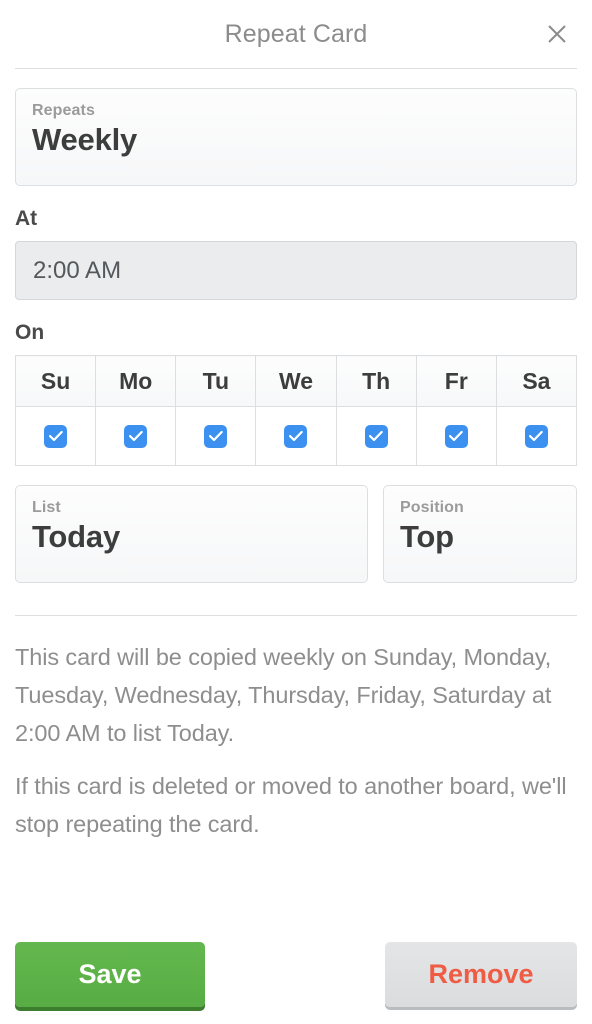  I want to click on position-label: Position, so click(432, 507).